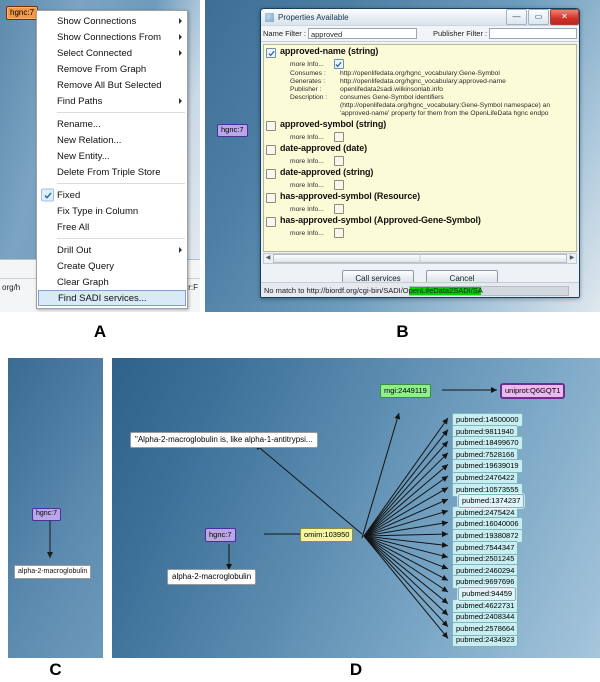 This screenshot has width=600, height=682. What do you see at coordinates (308, 489) in the screenshot?
I see `edge-omim-to-quote` at bounding box center [308, 489].